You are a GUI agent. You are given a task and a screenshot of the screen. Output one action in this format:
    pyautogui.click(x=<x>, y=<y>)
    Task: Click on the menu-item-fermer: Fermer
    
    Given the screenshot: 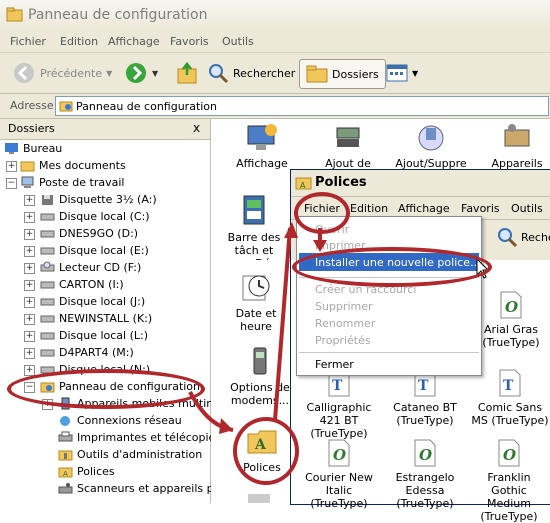 What is the action you would take?
    pyautogui.click(x=334, y=364)
    